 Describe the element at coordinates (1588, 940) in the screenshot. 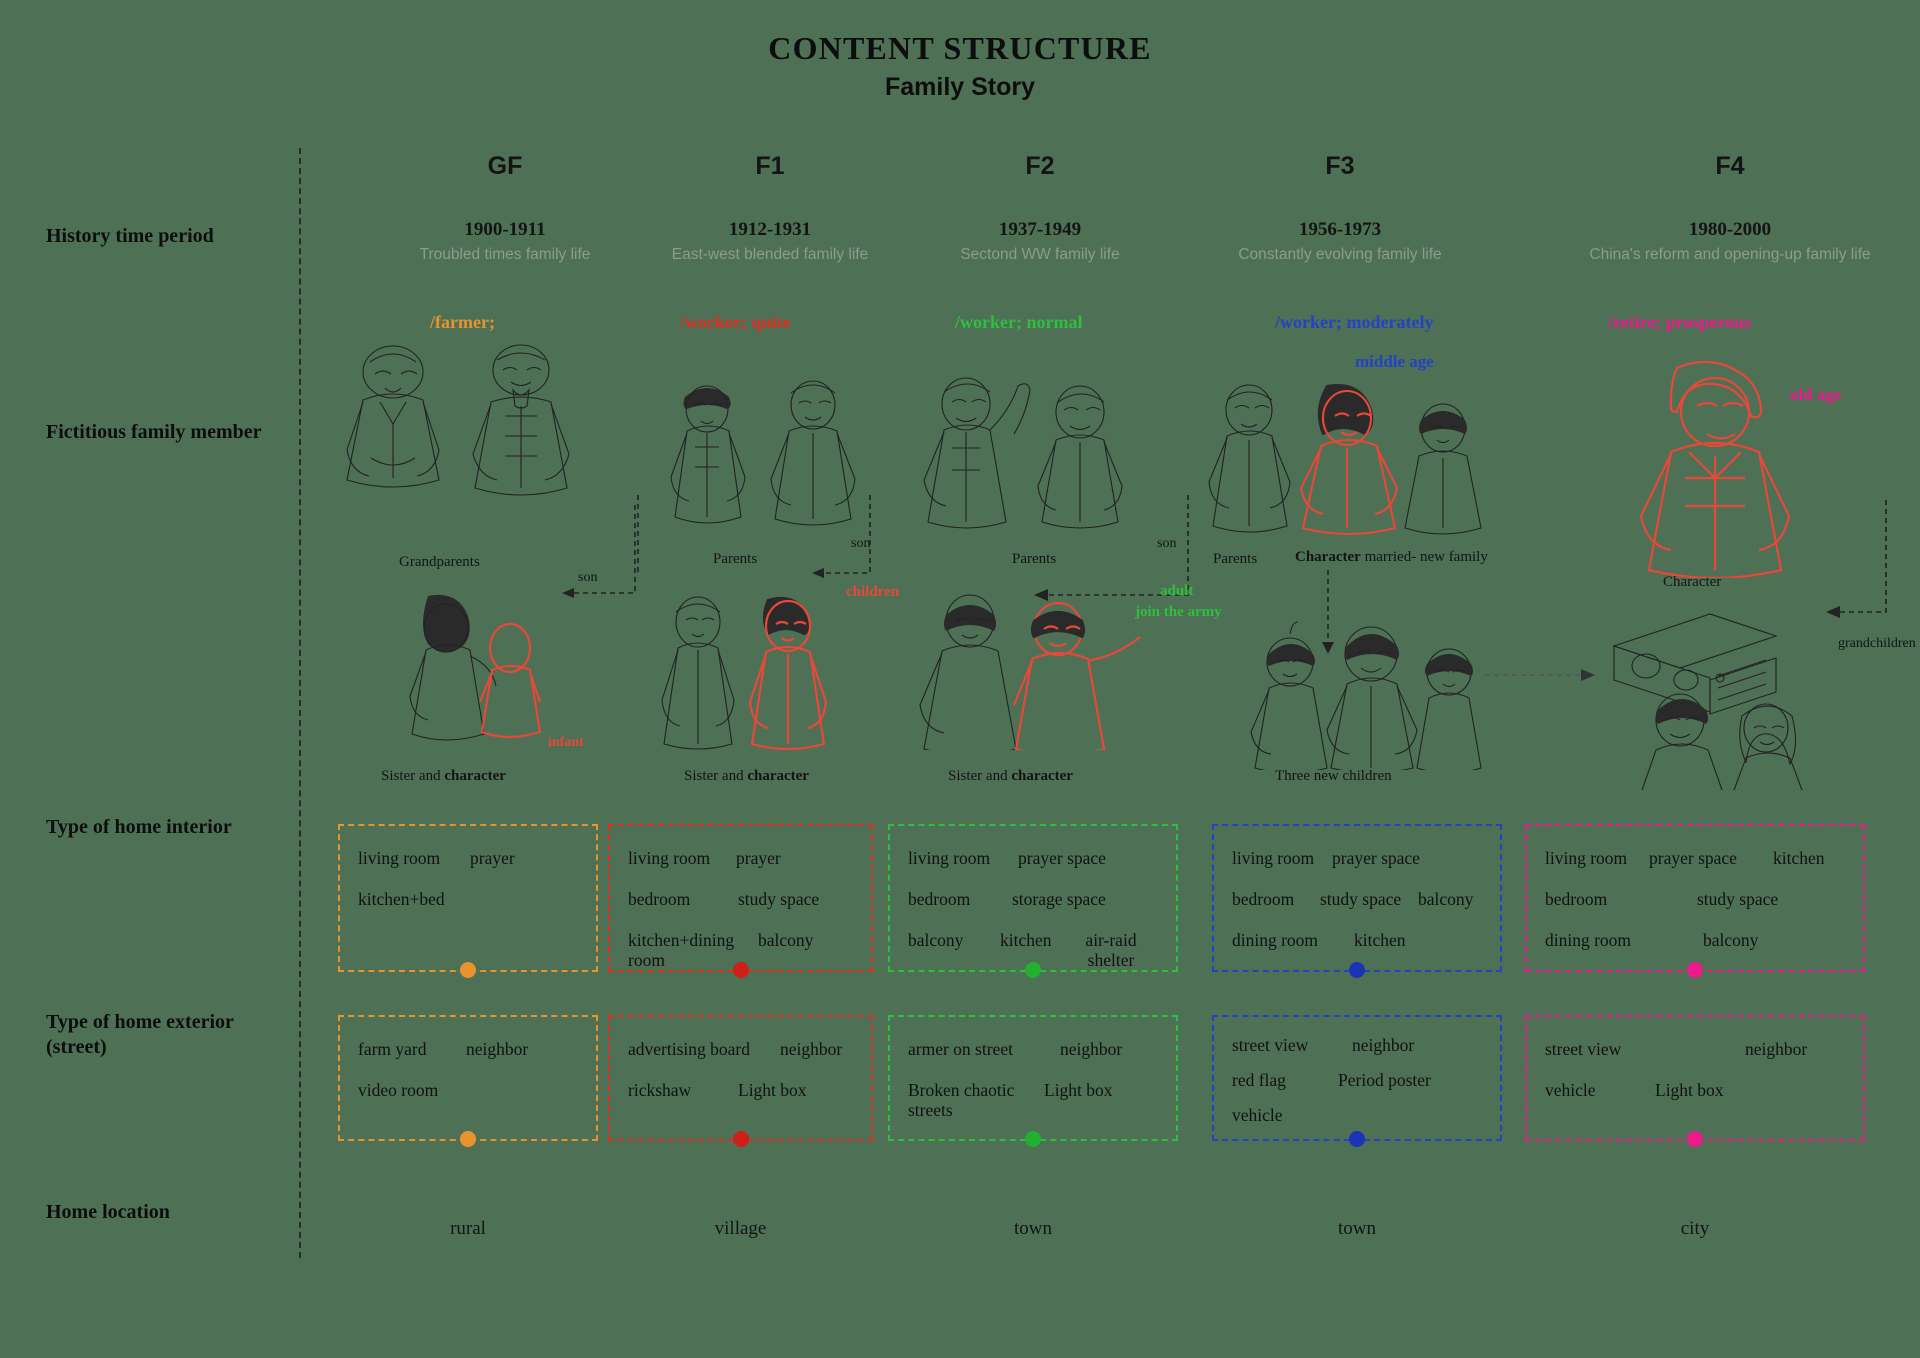

I see `interior-f4-dining-room: dining room` at that location.